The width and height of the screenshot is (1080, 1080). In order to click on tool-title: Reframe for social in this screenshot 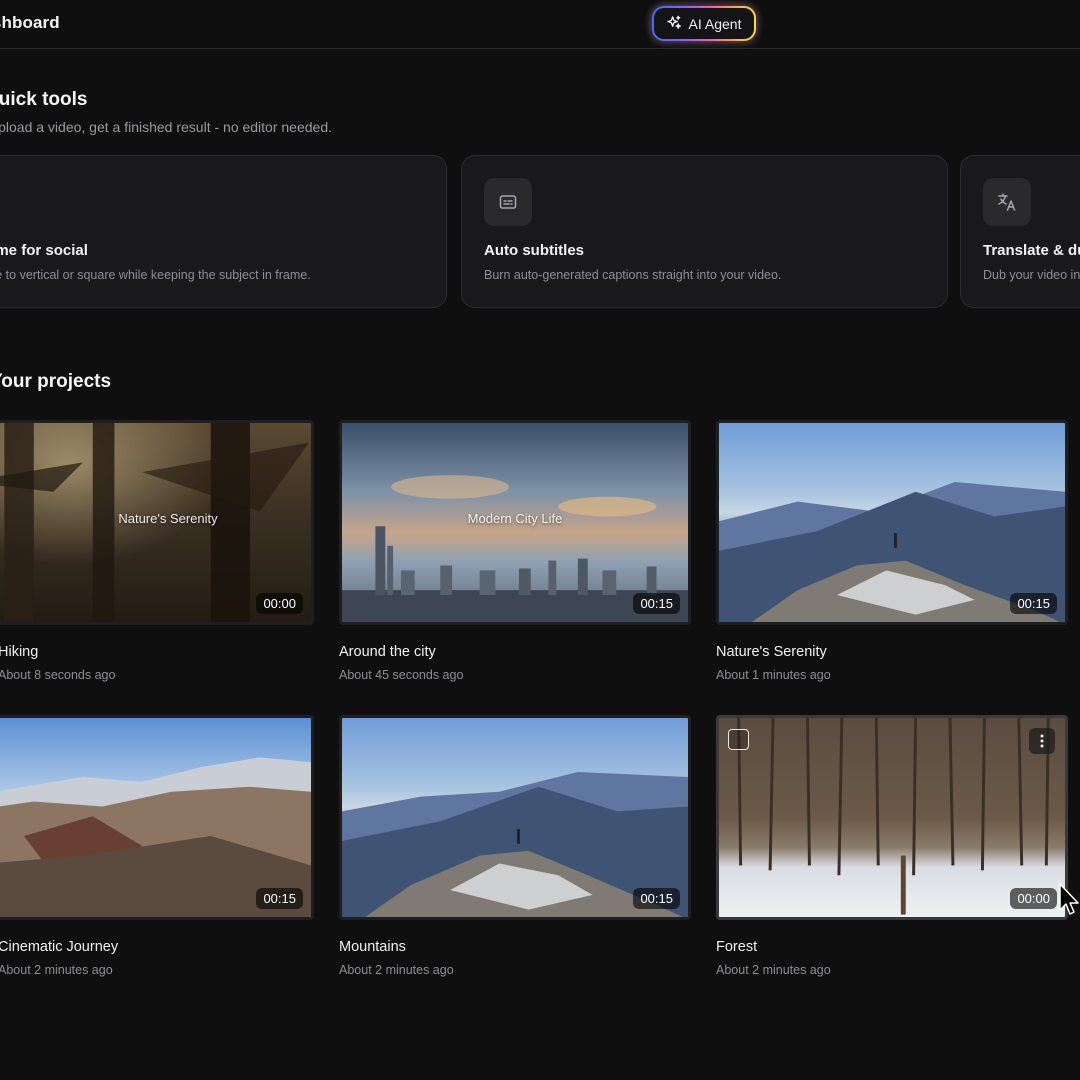, I will do `click(44, 250)`.